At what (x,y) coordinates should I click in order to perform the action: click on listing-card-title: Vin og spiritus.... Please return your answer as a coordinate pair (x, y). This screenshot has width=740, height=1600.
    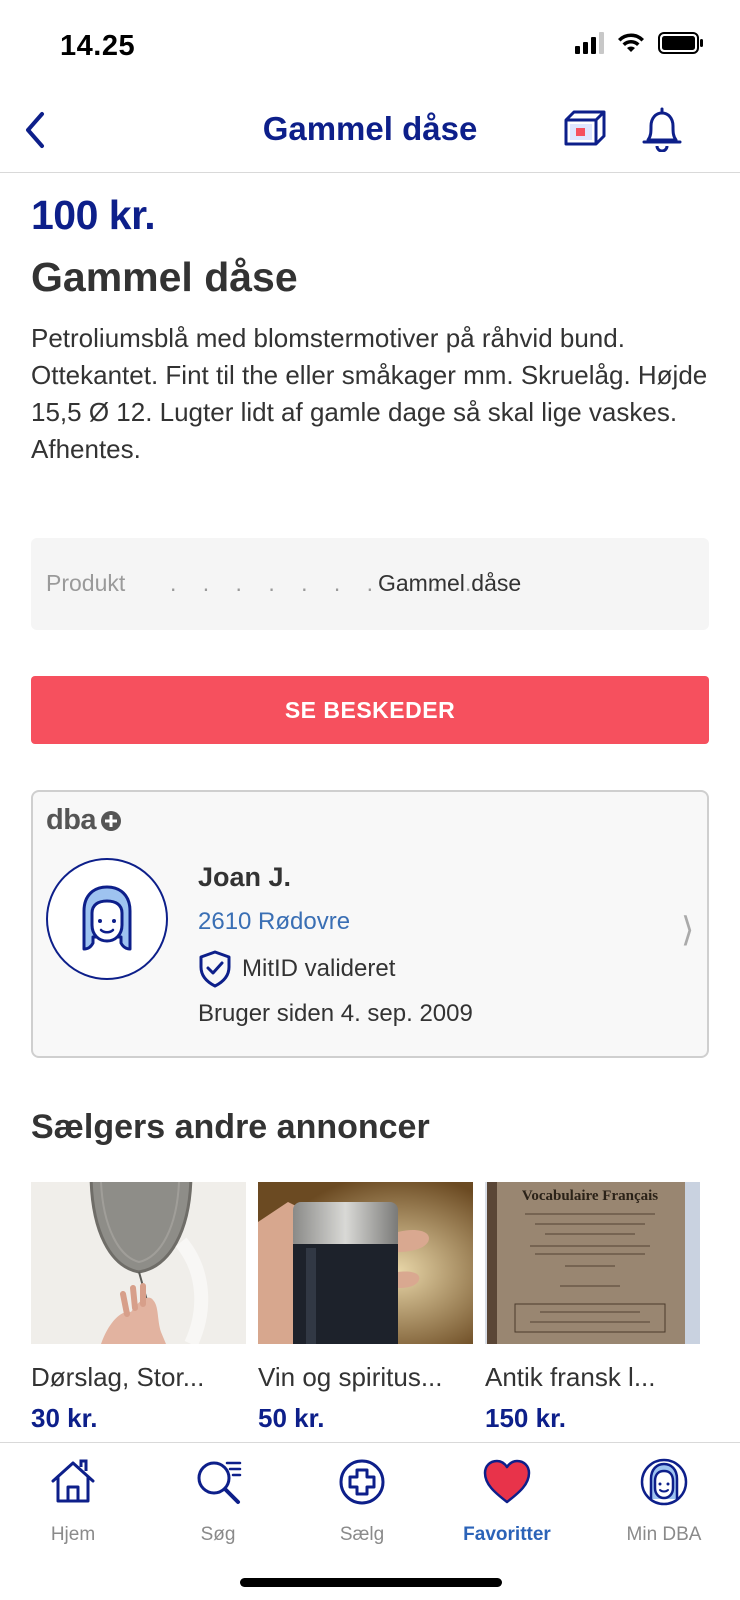
    Looking at the image, I should click on (350, 1377).